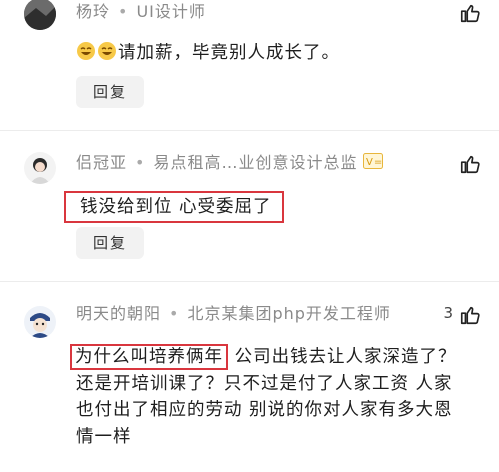 This screenshot has width=499, height=472. What do you see at coordinates (448, 313) in the screenshot?
I see `like-count: 3` at bounding box center [448, 313].